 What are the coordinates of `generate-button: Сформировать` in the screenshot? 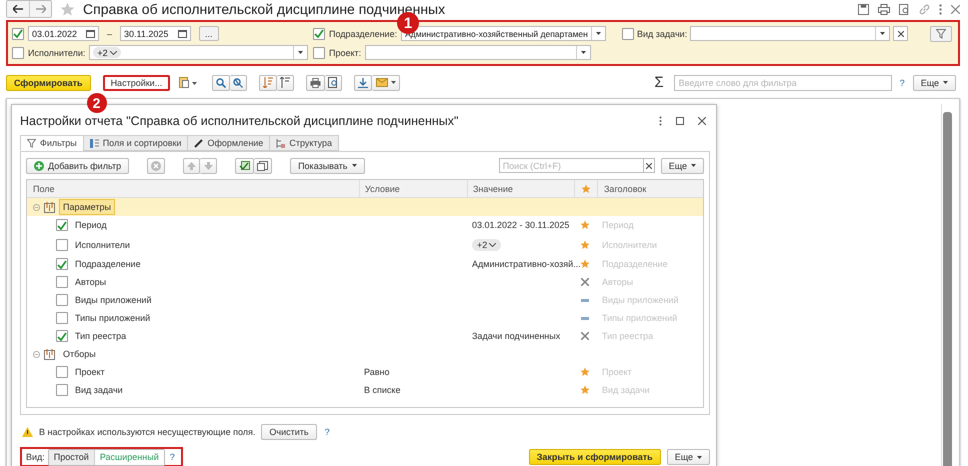 It's located at (48, 82).